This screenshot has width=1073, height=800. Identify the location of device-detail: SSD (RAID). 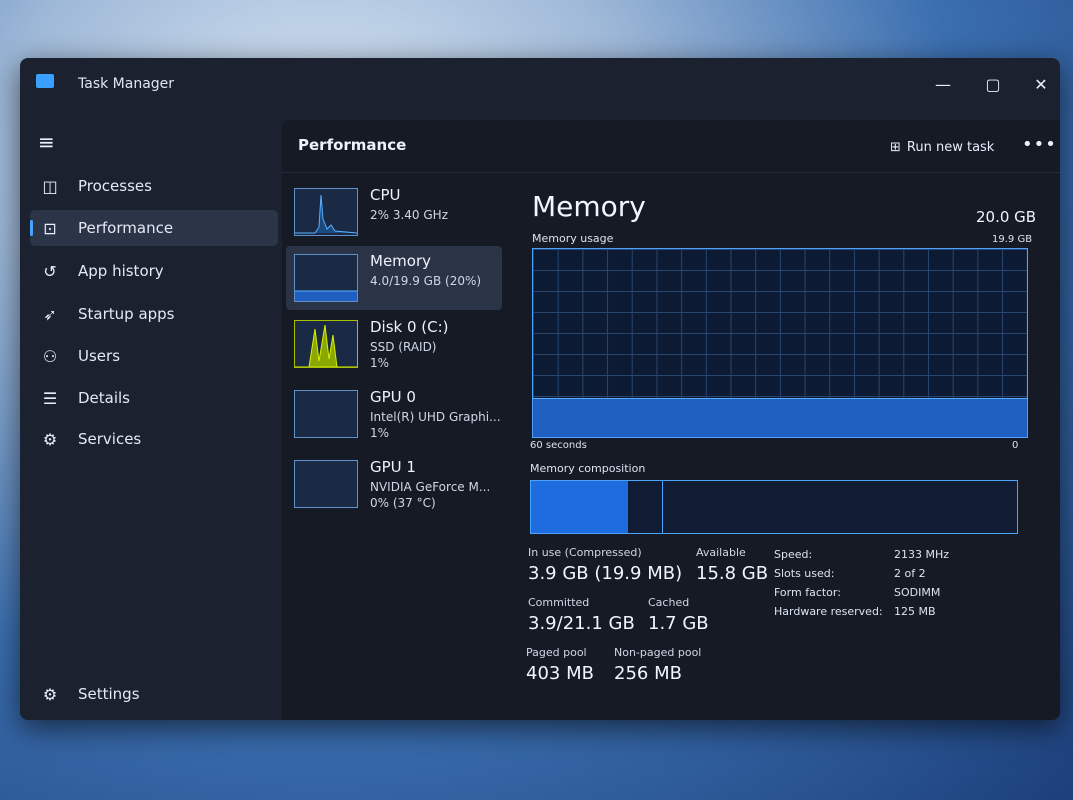
(403, 347).